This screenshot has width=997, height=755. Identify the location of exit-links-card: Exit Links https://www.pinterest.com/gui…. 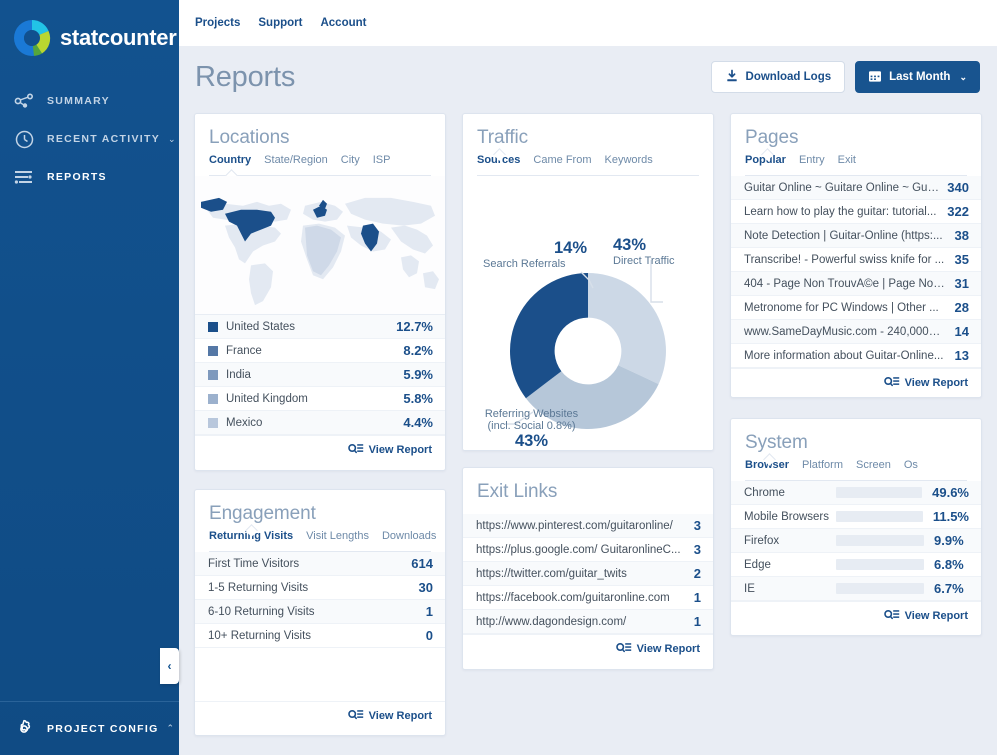
(588, 568).